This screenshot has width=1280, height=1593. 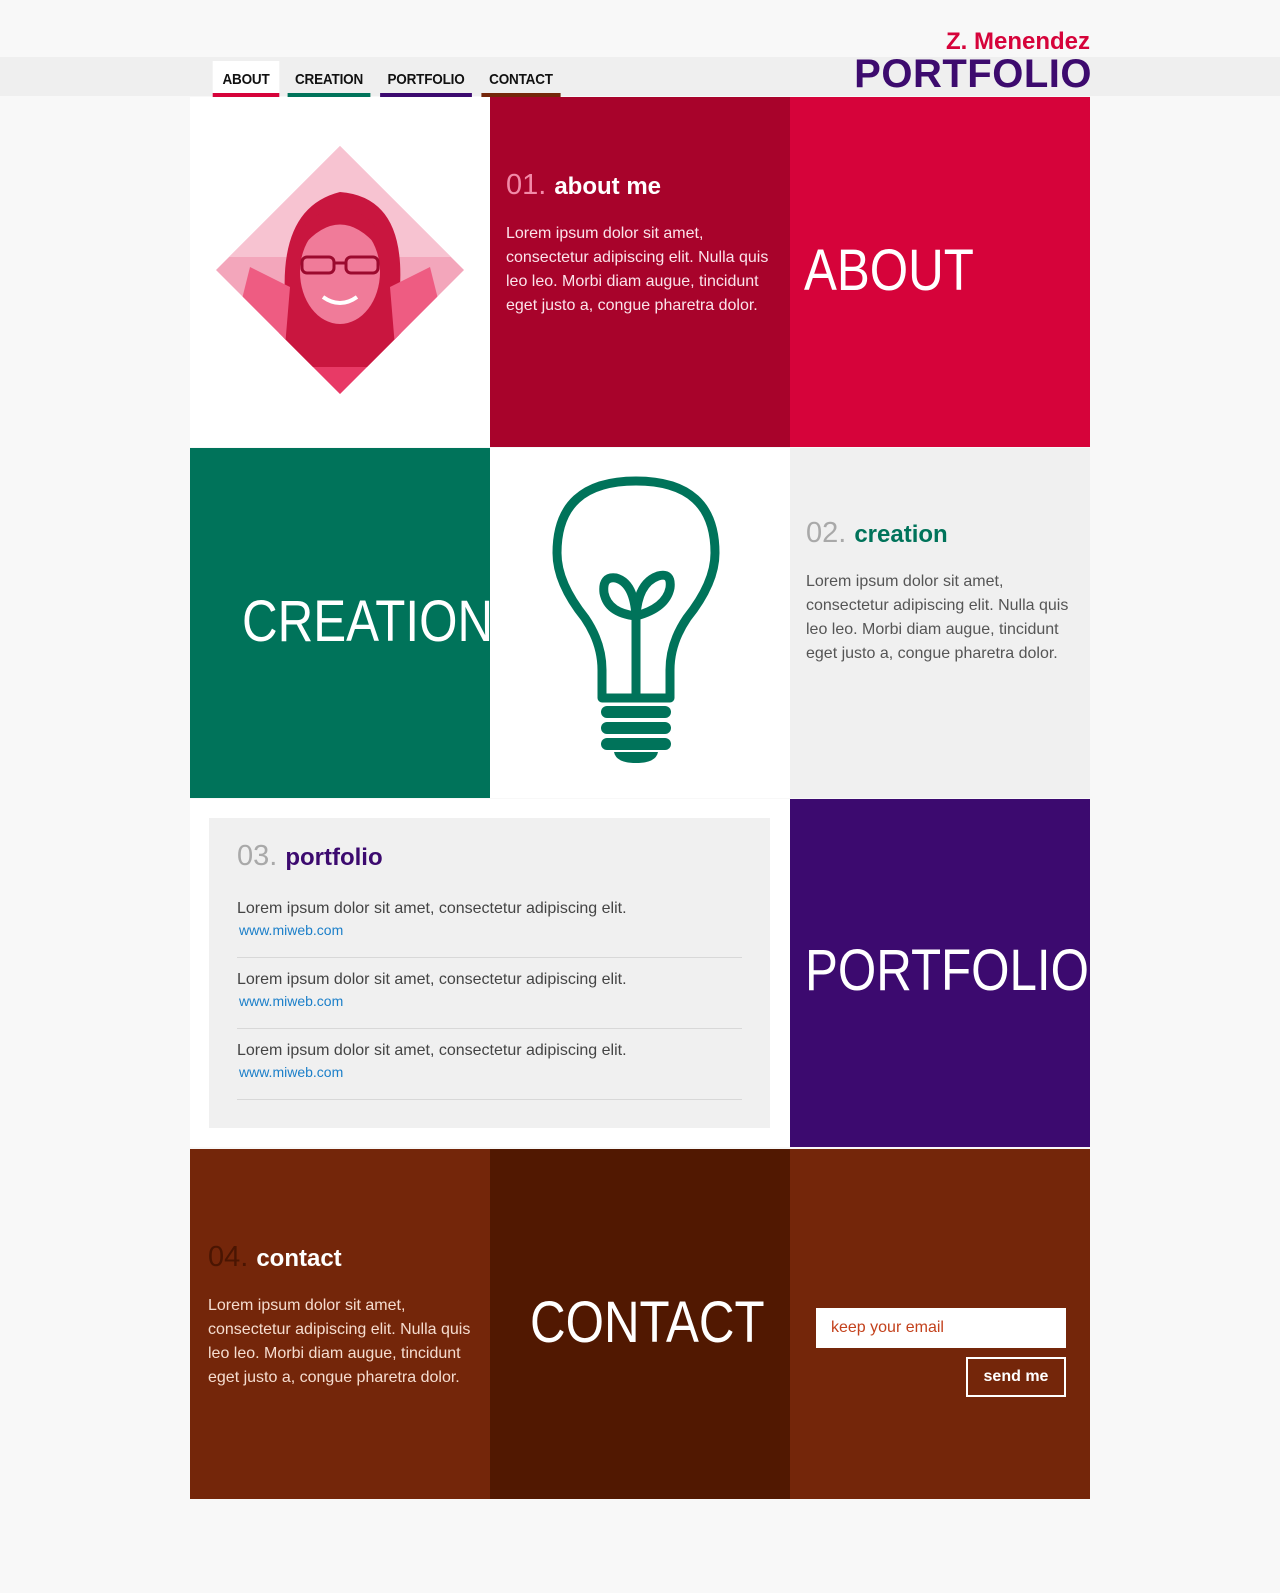 I want to click on brand-title: PORTFOLIO, so click(x=973, y=74).